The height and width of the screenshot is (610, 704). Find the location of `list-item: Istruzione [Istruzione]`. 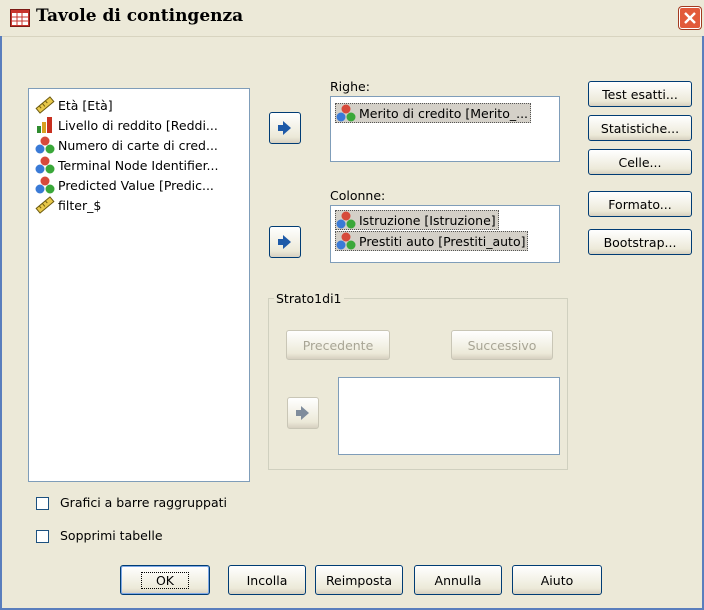

list-item: Istruzione [Istruzione] is located at coordinates (417, 220).